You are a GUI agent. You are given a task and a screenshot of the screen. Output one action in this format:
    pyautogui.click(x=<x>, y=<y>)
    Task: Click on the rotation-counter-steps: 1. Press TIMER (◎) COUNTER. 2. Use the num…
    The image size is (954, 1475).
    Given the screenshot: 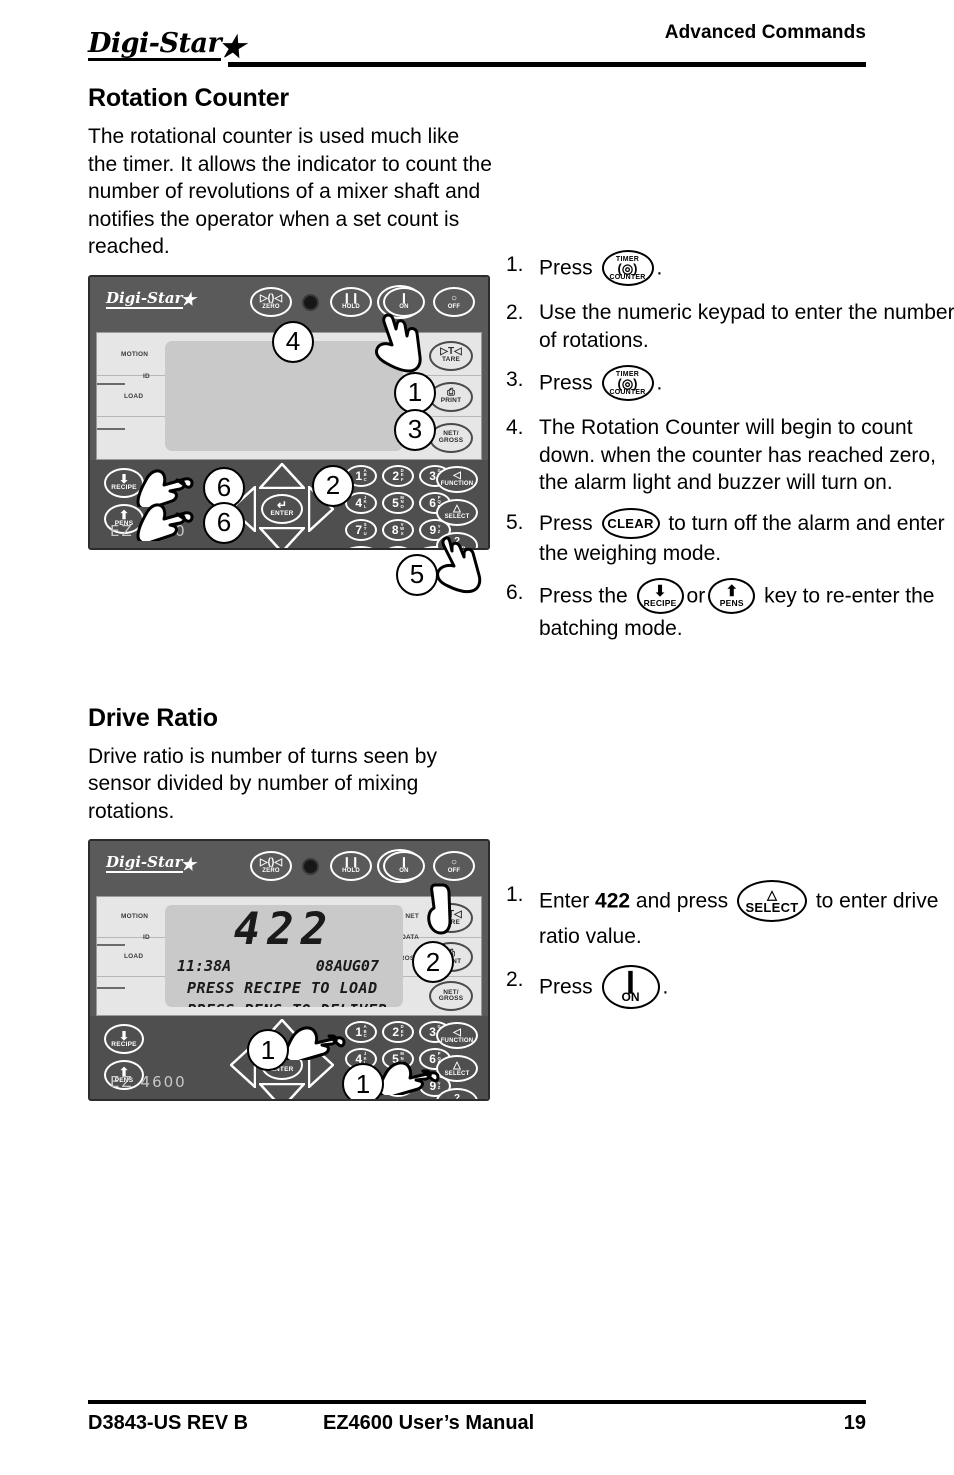 What is the action you would take?
    pyautogui.click(x=730, y=452)
    